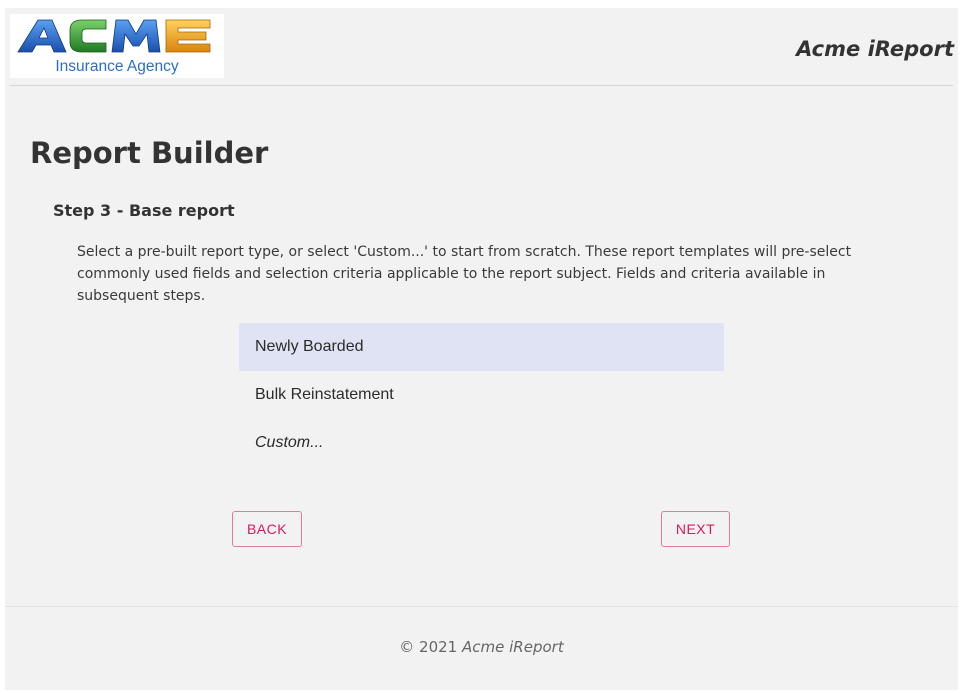  I want to click on footer-brand: Acme iReport, so click(513, 647).